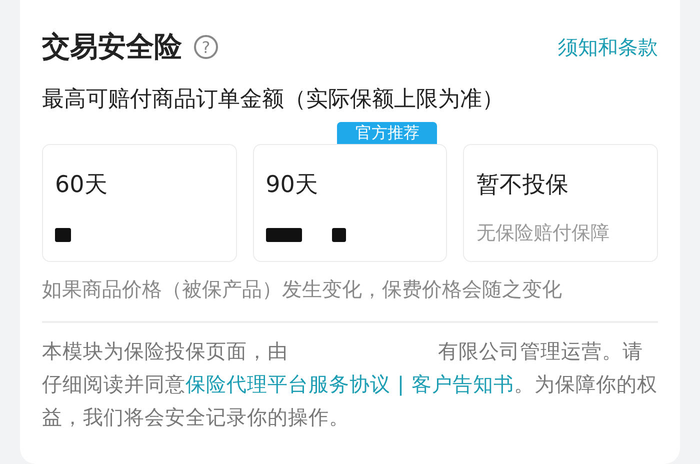  I want to click on section-title: 交易安全险, so click(112, 47).